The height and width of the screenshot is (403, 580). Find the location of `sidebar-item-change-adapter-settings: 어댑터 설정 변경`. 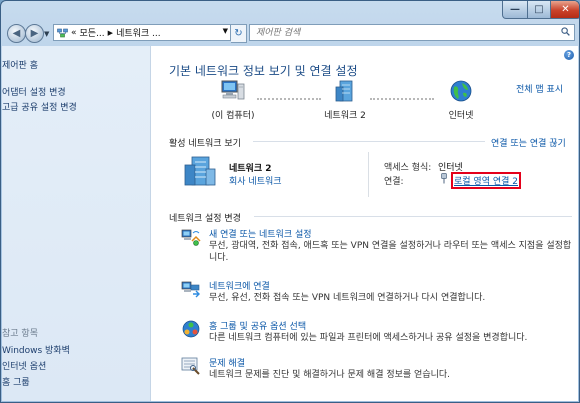

sidebar-item-change-adapter-settings: 어댑터 설정 변경 is located at coordinates (34, 91).